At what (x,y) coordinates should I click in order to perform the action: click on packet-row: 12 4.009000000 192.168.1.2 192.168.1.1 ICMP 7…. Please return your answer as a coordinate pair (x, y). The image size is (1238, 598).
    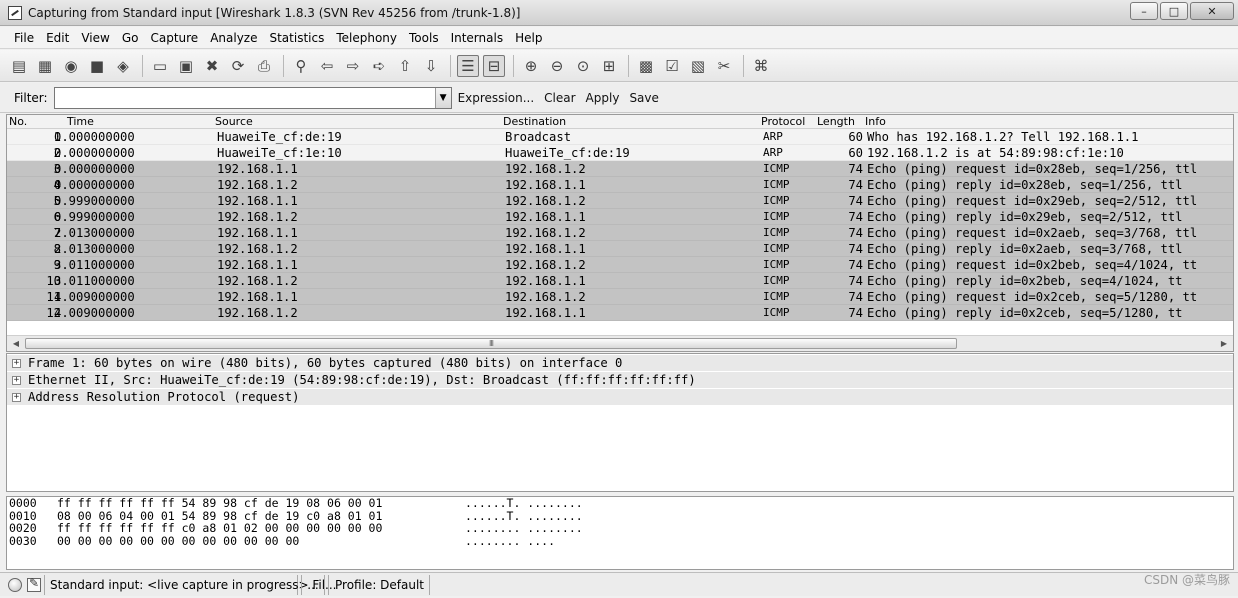
    Looking at the image, I should click on (620, 313).